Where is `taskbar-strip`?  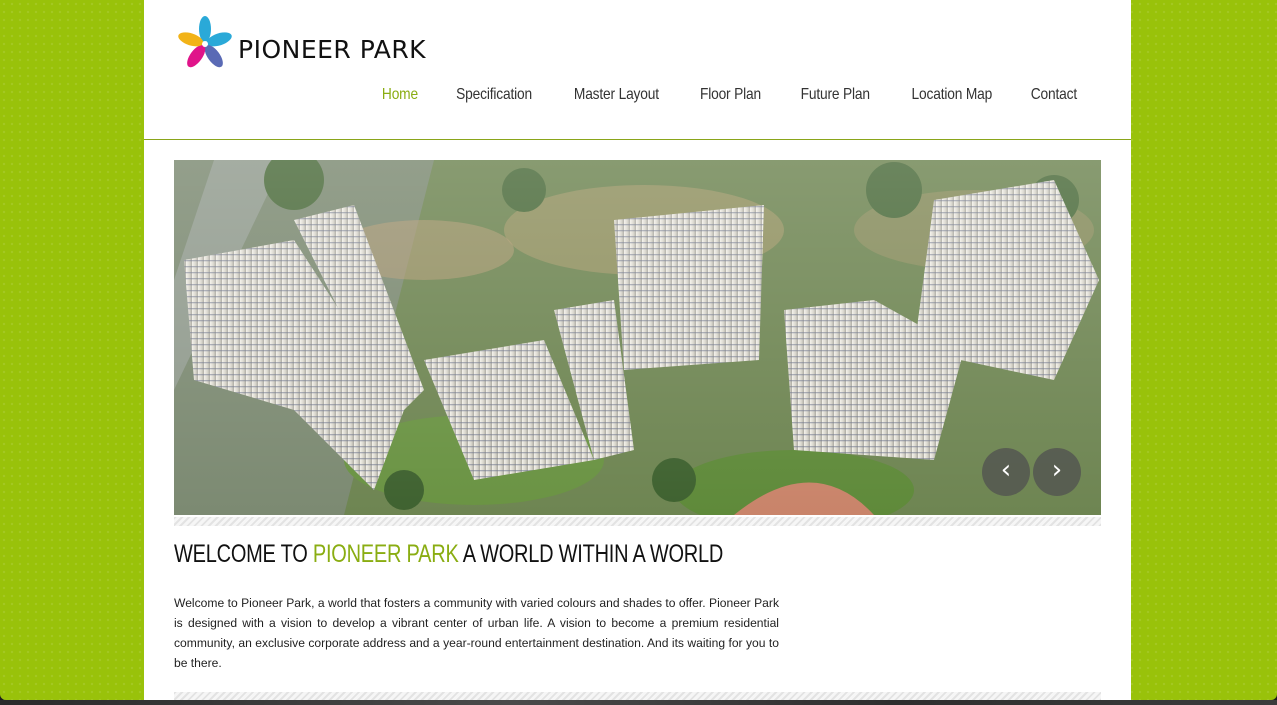 taskbar-strip is located at coordinates (638, 702).